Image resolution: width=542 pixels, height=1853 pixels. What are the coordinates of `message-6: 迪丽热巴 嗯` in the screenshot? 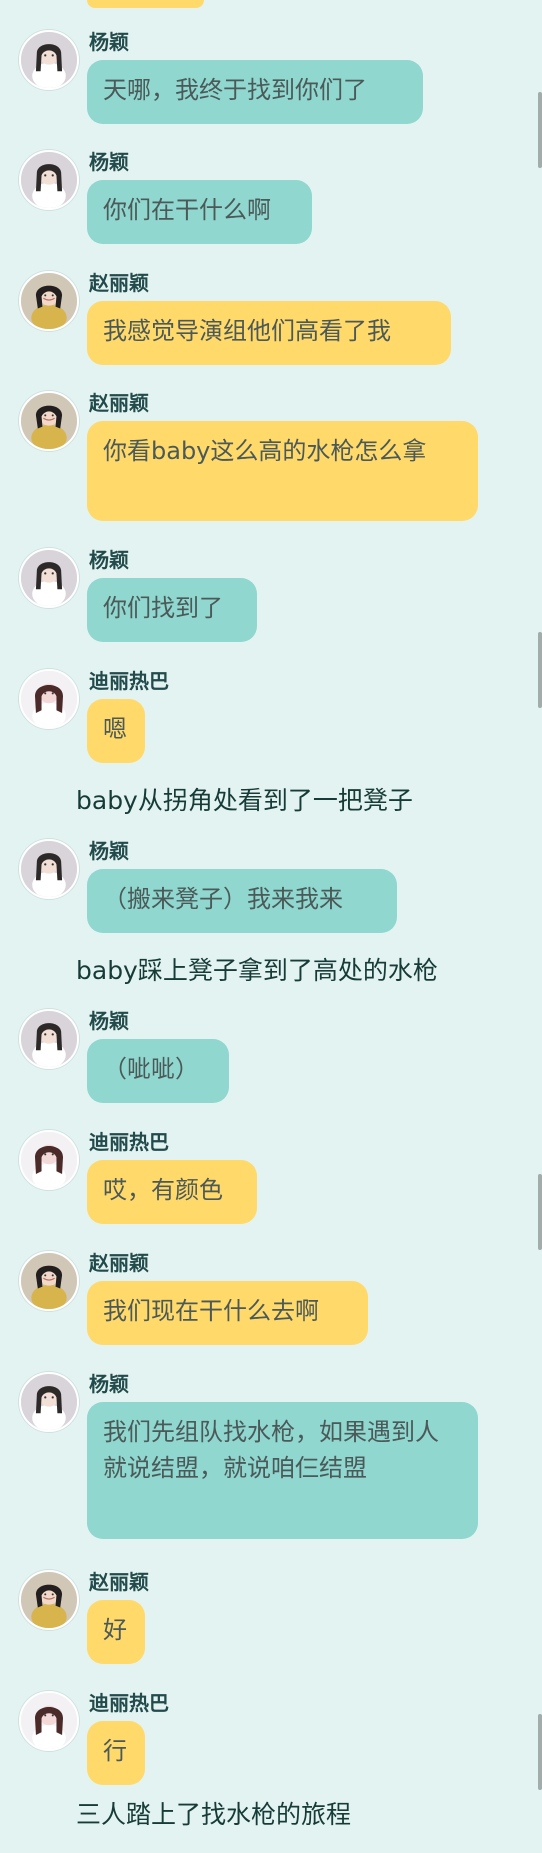 It's located at (271, 734).